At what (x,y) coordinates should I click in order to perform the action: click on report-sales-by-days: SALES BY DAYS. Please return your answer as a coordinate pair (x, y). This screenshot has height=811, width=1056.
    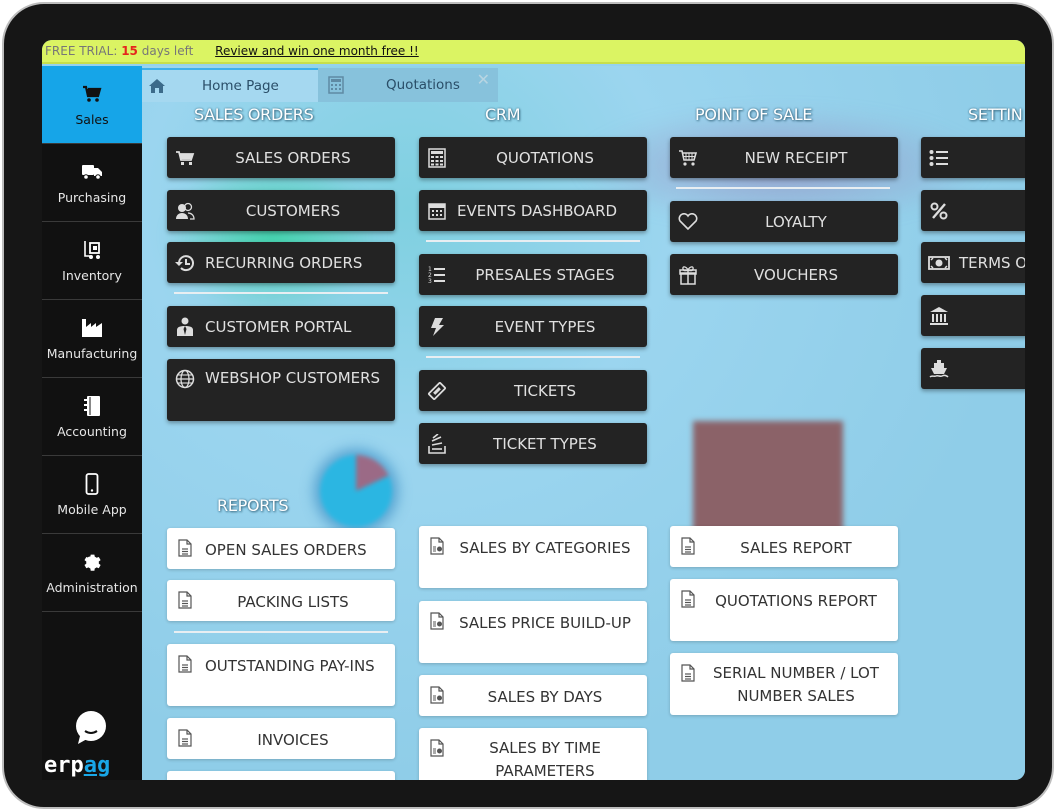
    Looking at the image, I should click on (533, 695).